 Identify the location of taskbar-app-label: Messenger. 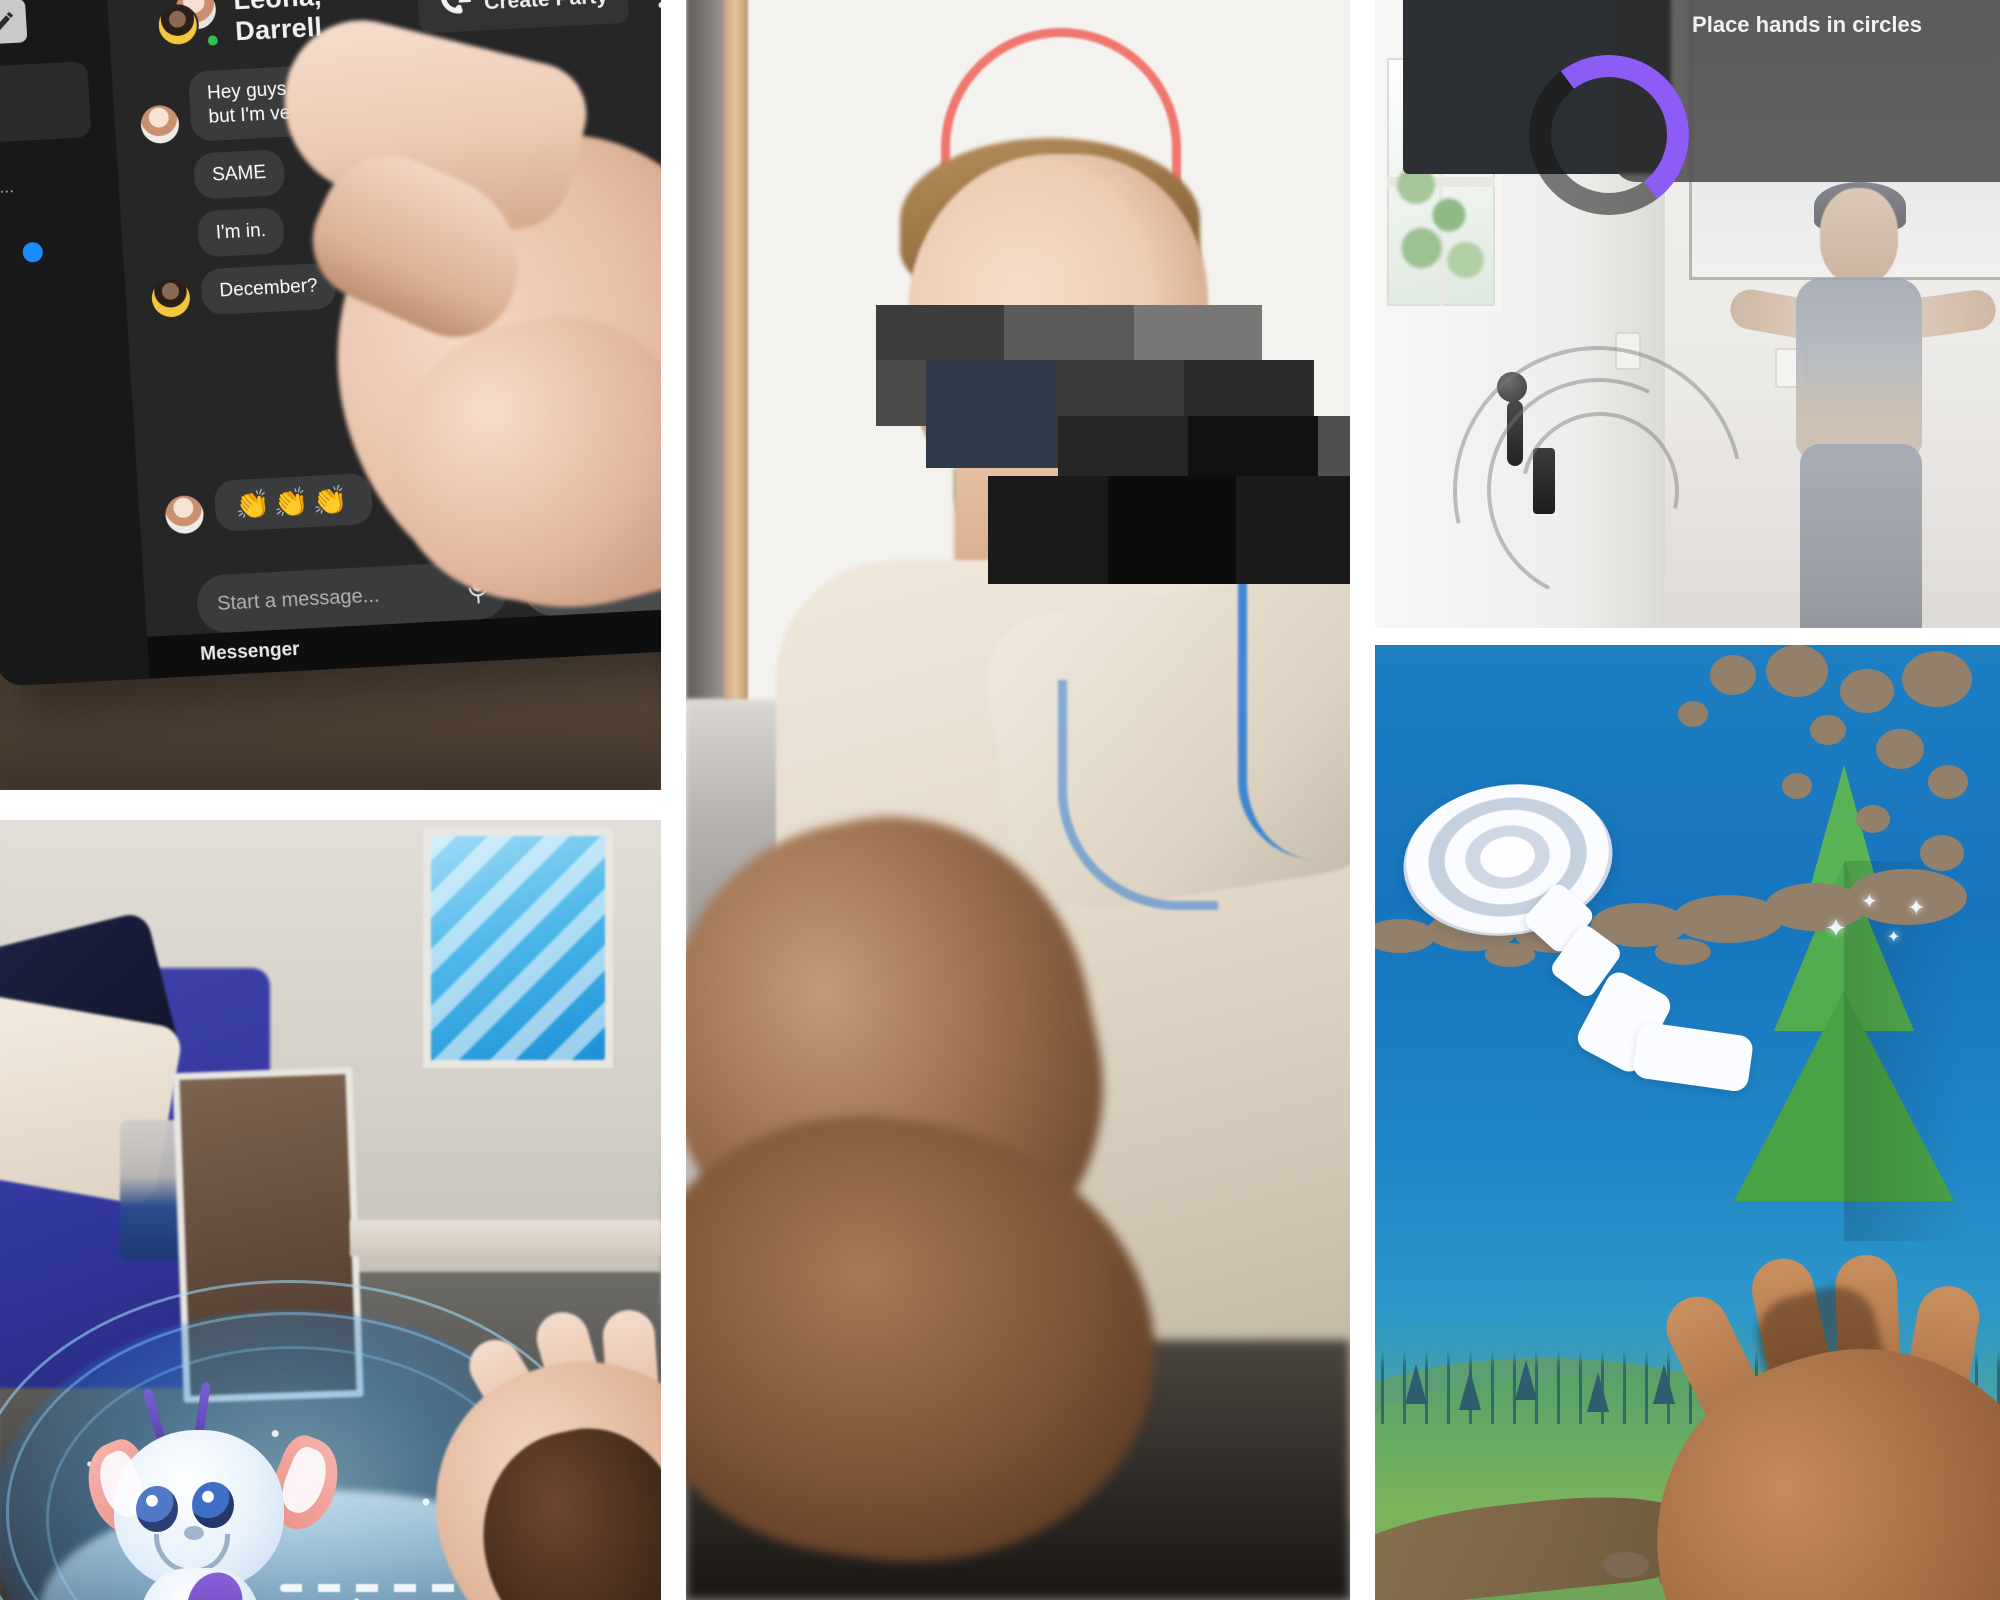
(250, 651).